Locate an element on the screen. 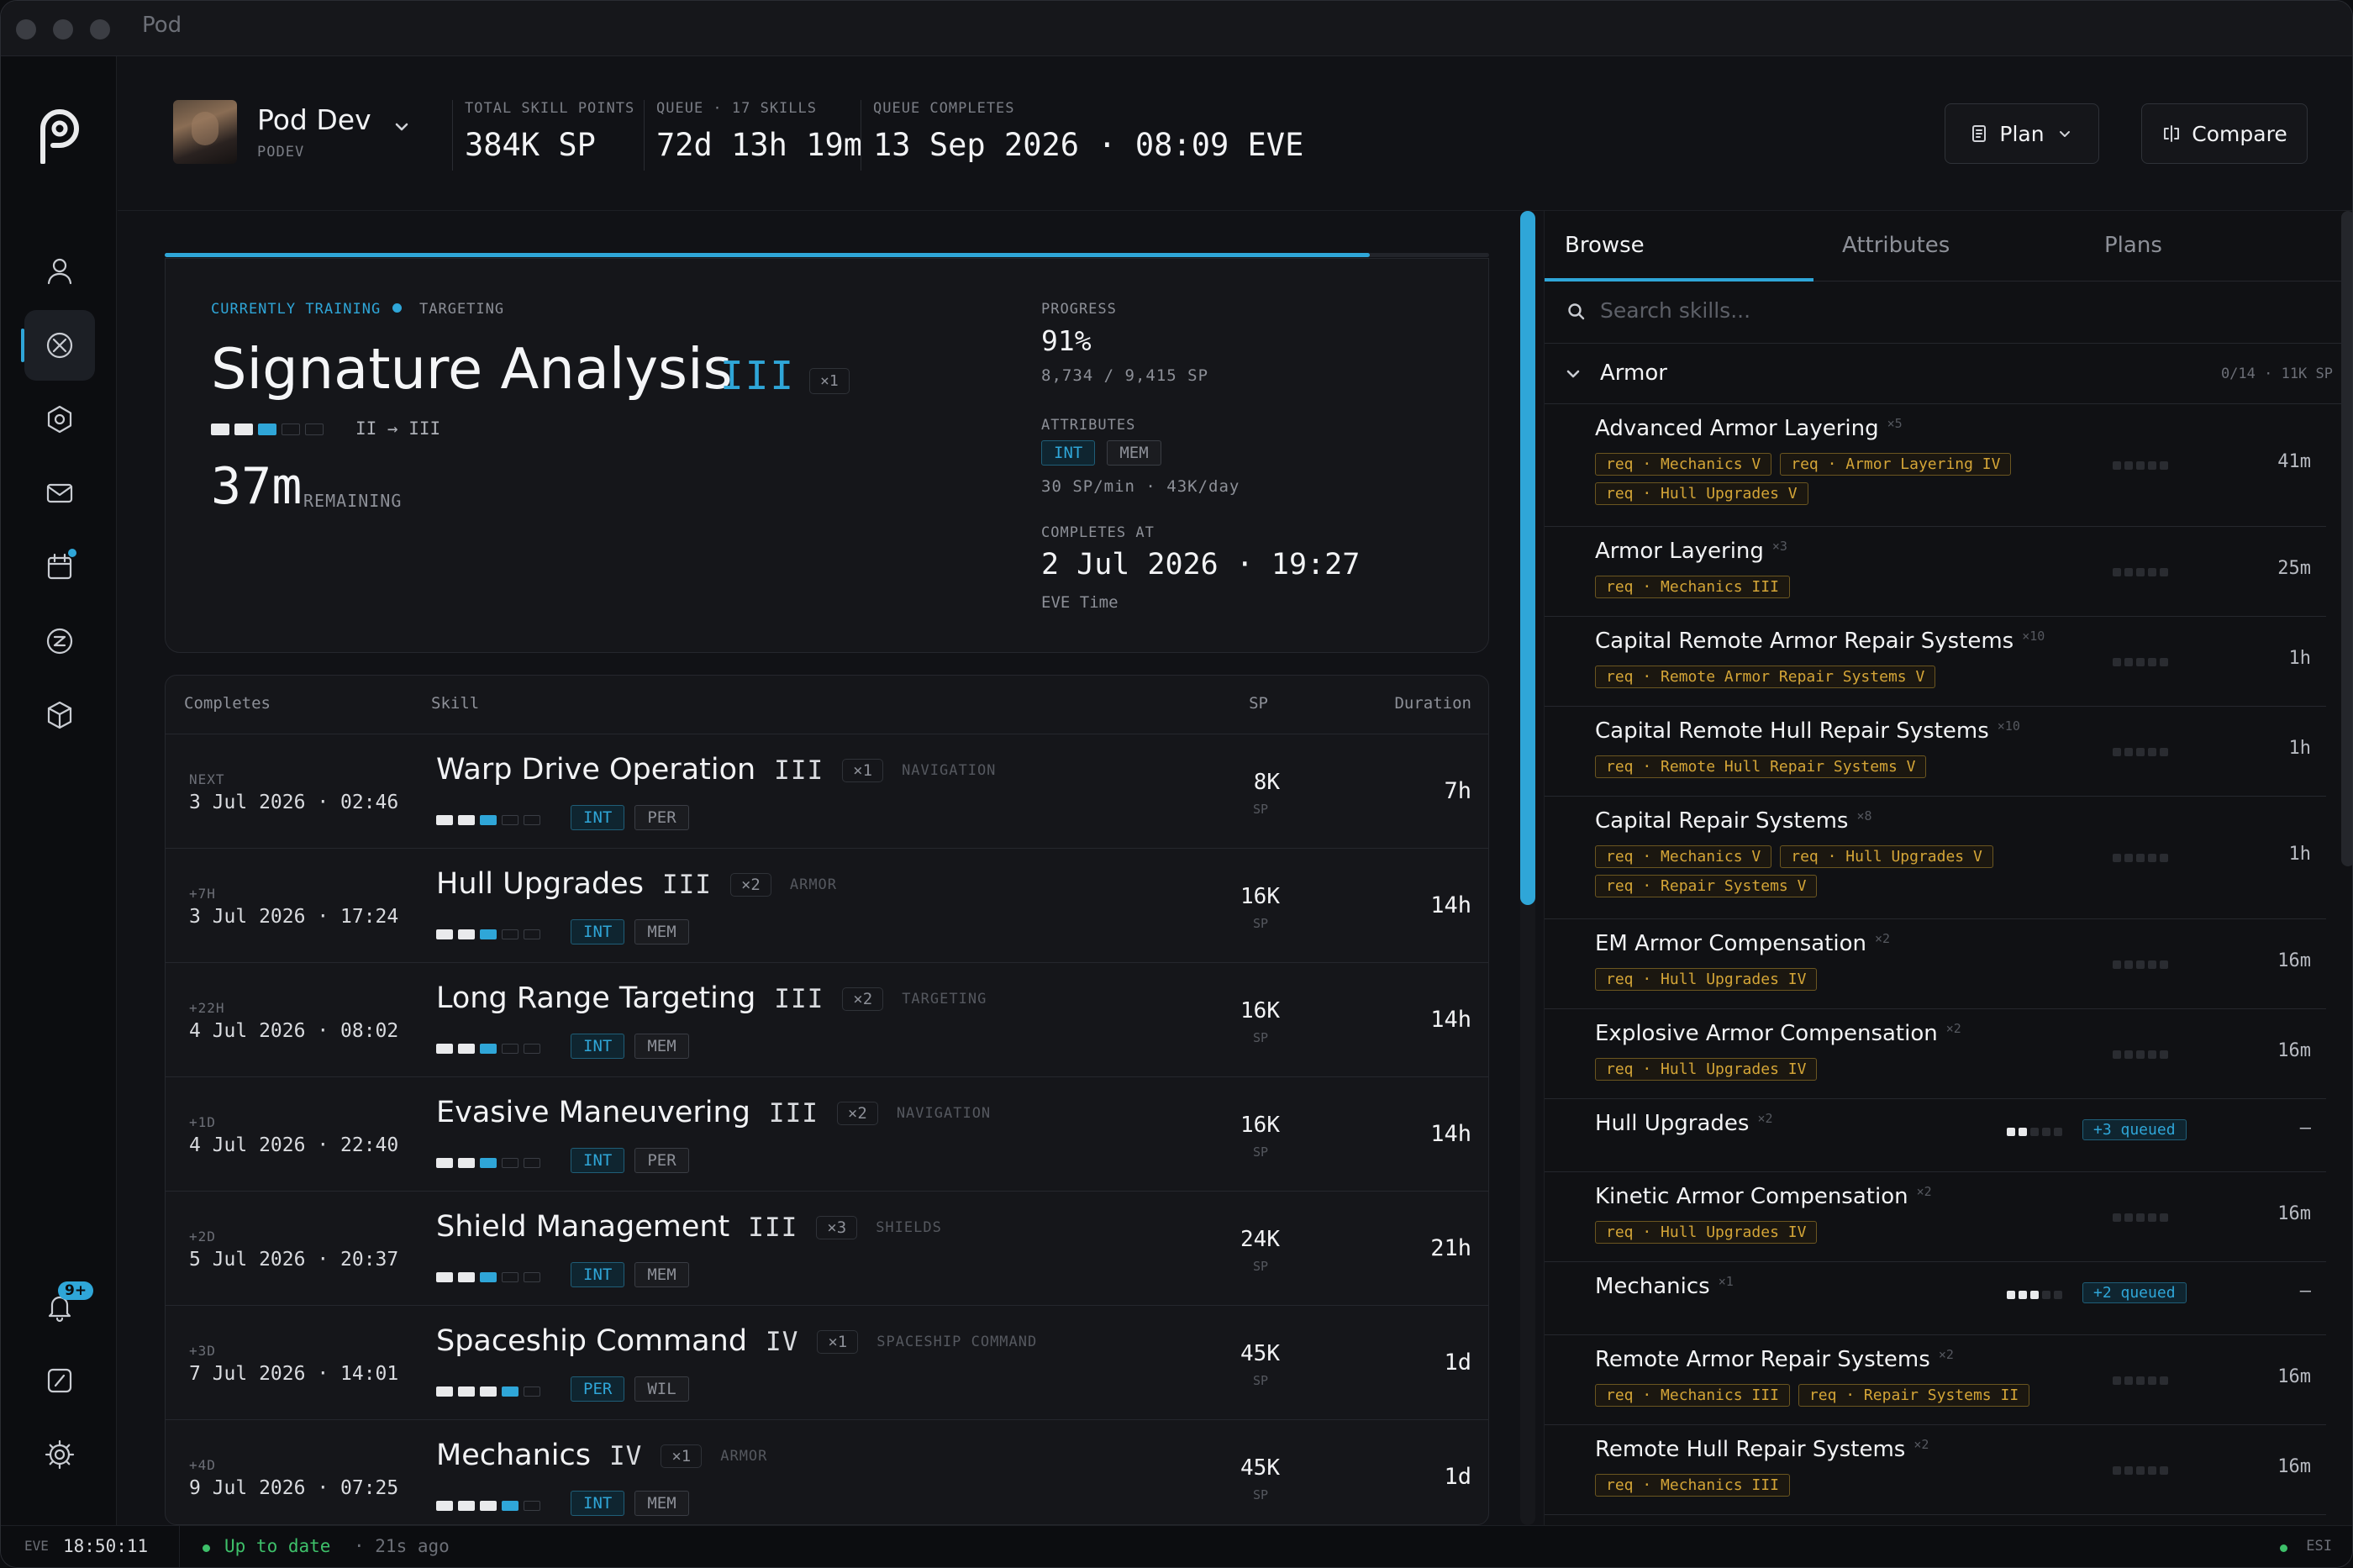 This screenshot has width=2353, height=1568. queue-relative-time: +7H is located at coordinates (202, 894).